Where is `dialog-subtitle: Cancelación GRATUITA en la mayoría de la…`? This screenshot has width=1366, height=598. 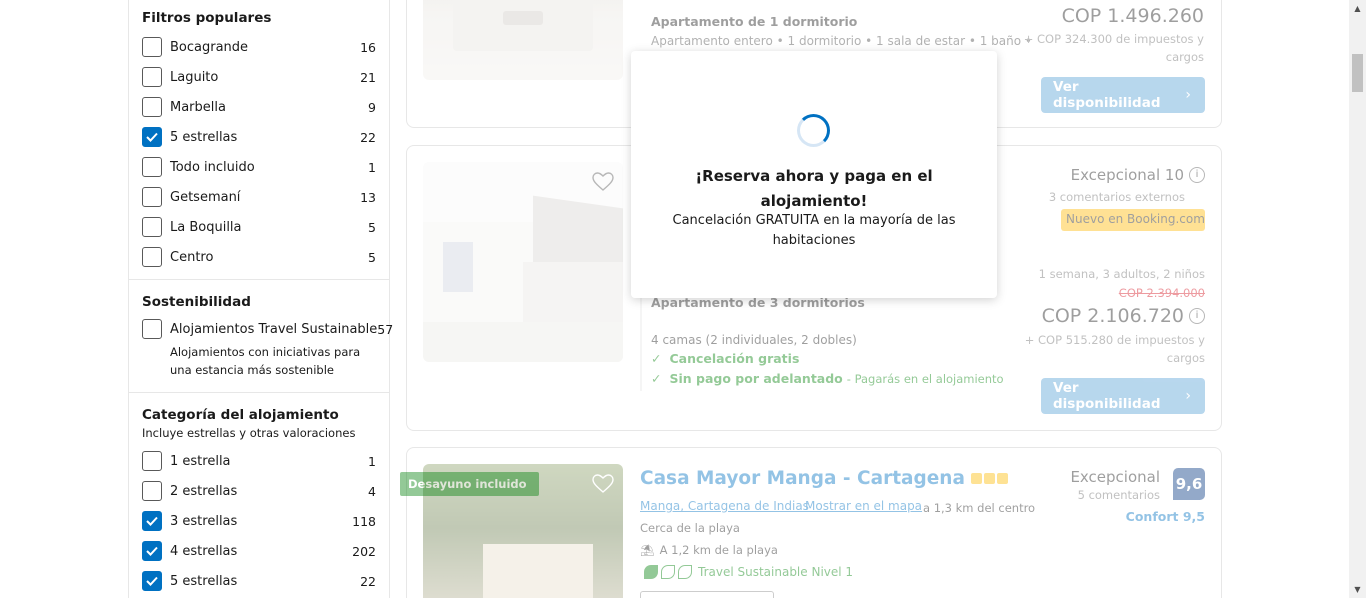 dialog-subtitle: Cancelación GRATUITA en la mayoría de la… is located at coordinates (814, 230).